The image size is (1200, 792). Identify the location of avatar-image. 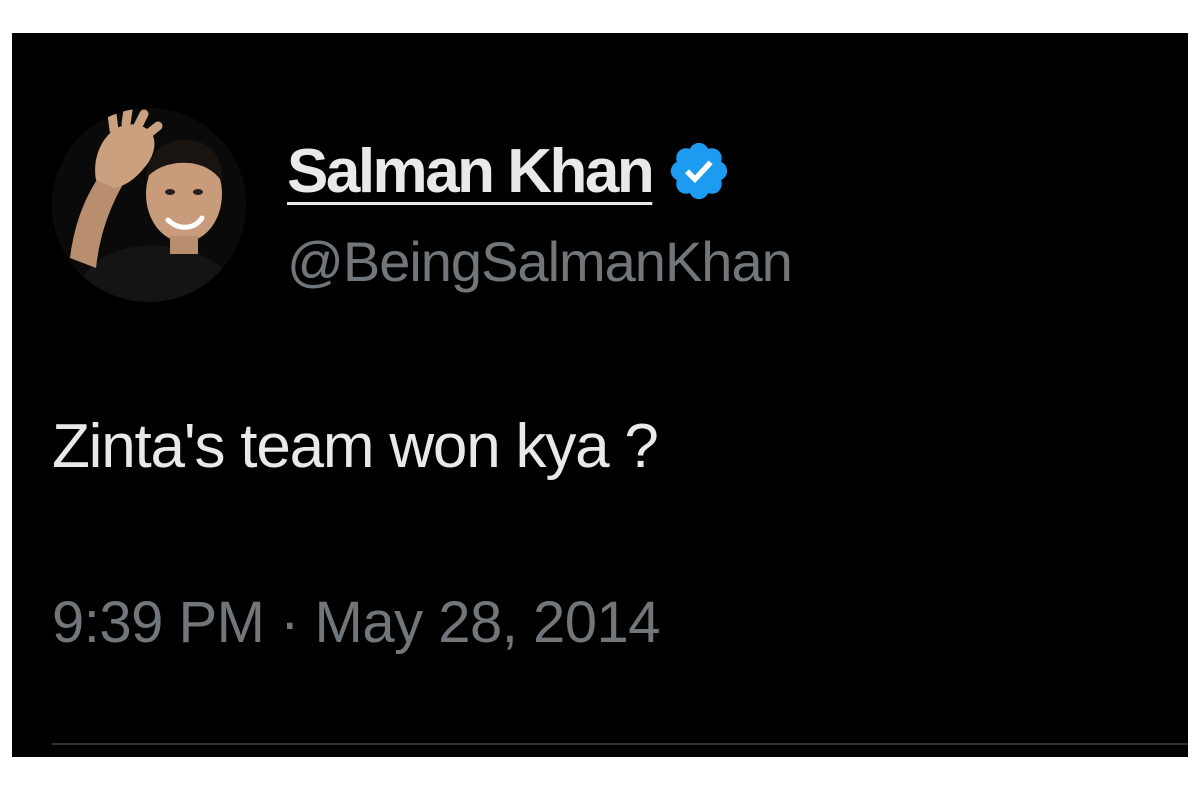
(149, 205).